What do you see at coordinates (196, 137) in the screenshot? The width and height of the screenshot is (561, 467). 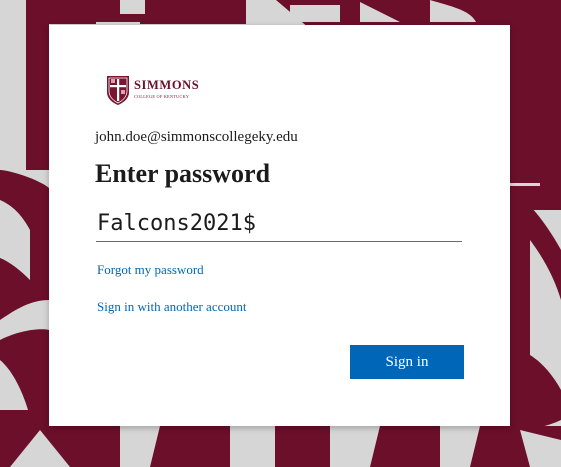 I see `account-identity: john.doe@simmonscollegeky.edu` at bounding box center [196, 137].